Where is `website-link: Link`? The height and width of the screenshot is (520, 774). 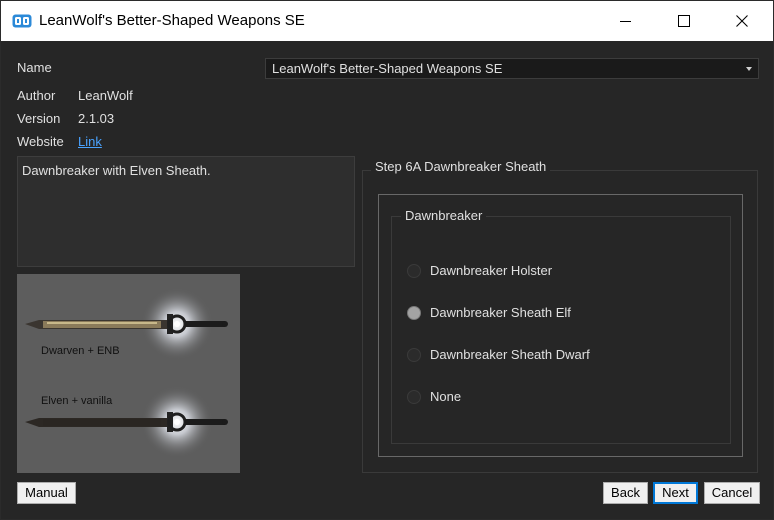
website-link: Link is located at coordinates (90, 141).